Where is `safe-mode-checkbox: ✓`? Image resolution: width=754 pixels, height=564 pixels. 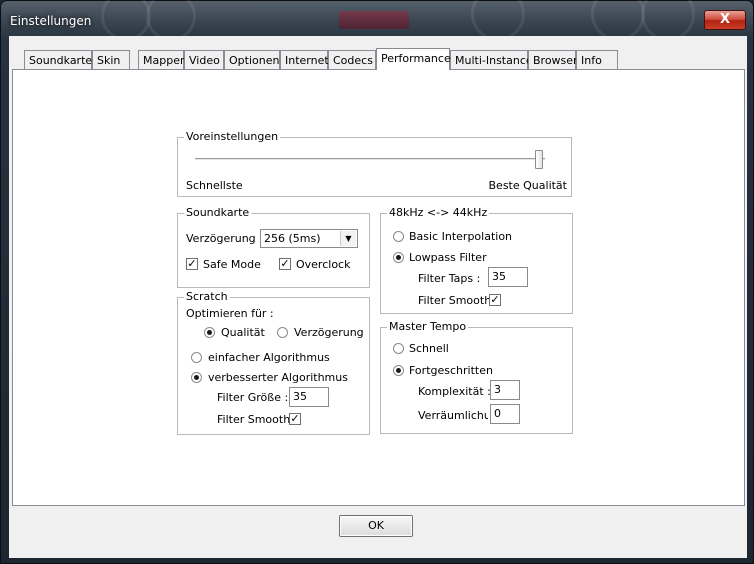
safe-mode-checkbox: ✓ is located at coordinates (192, 264).